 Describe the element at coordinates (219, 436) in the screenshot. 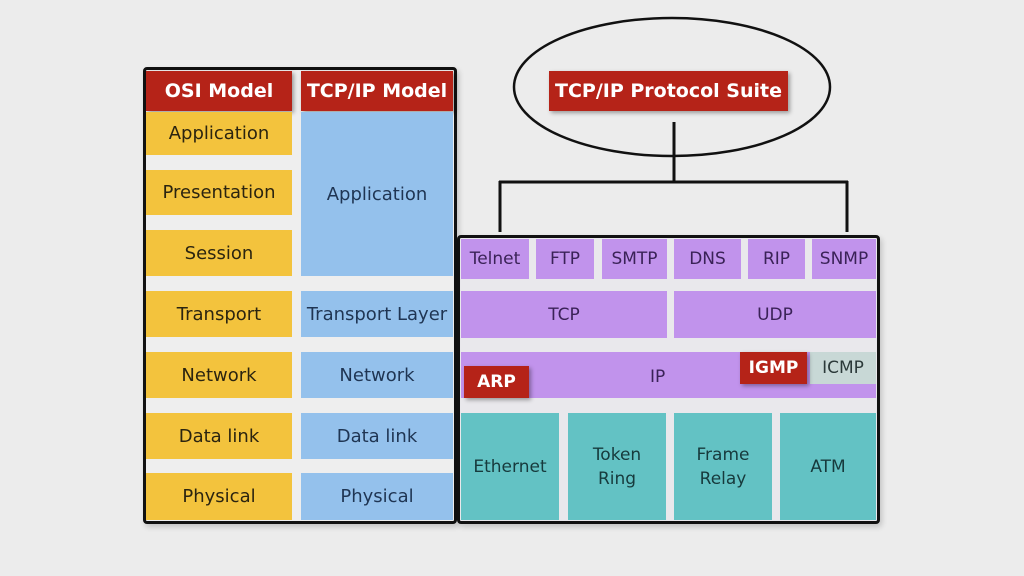

I see `osi-layer-data-link: Data link` at that location.